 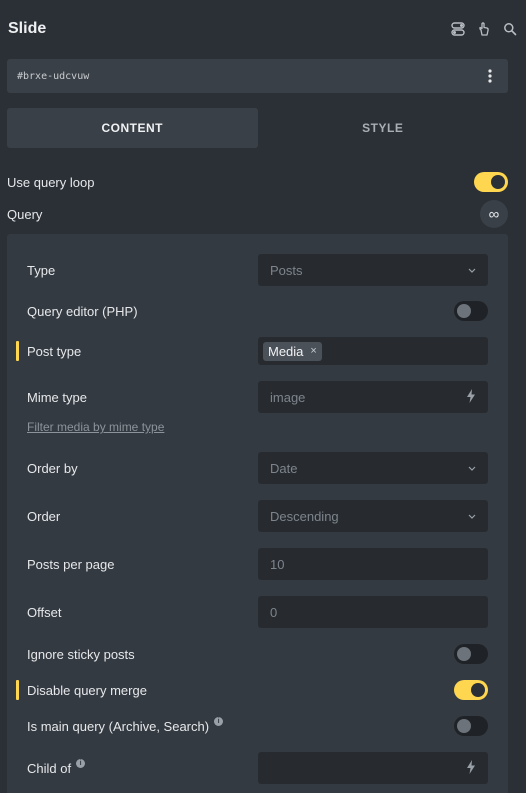 I want to click on order-row: Order Descending, so click(x=257, y=516).